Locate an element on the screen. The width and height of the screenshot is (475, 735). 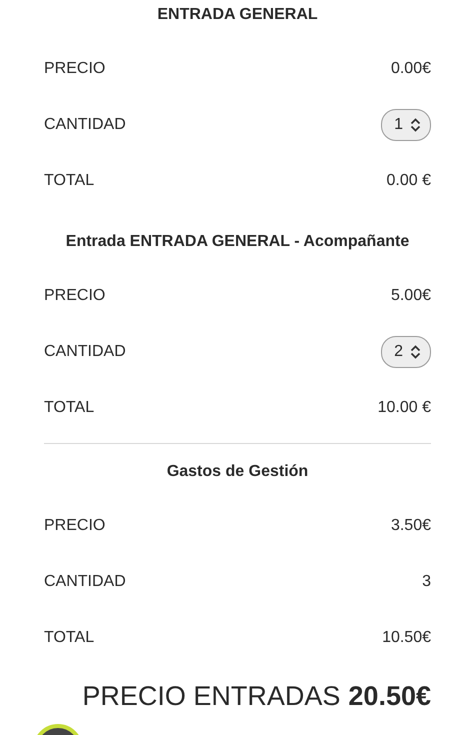
row-value: 0.00€ is located at coordinates (410, 69).